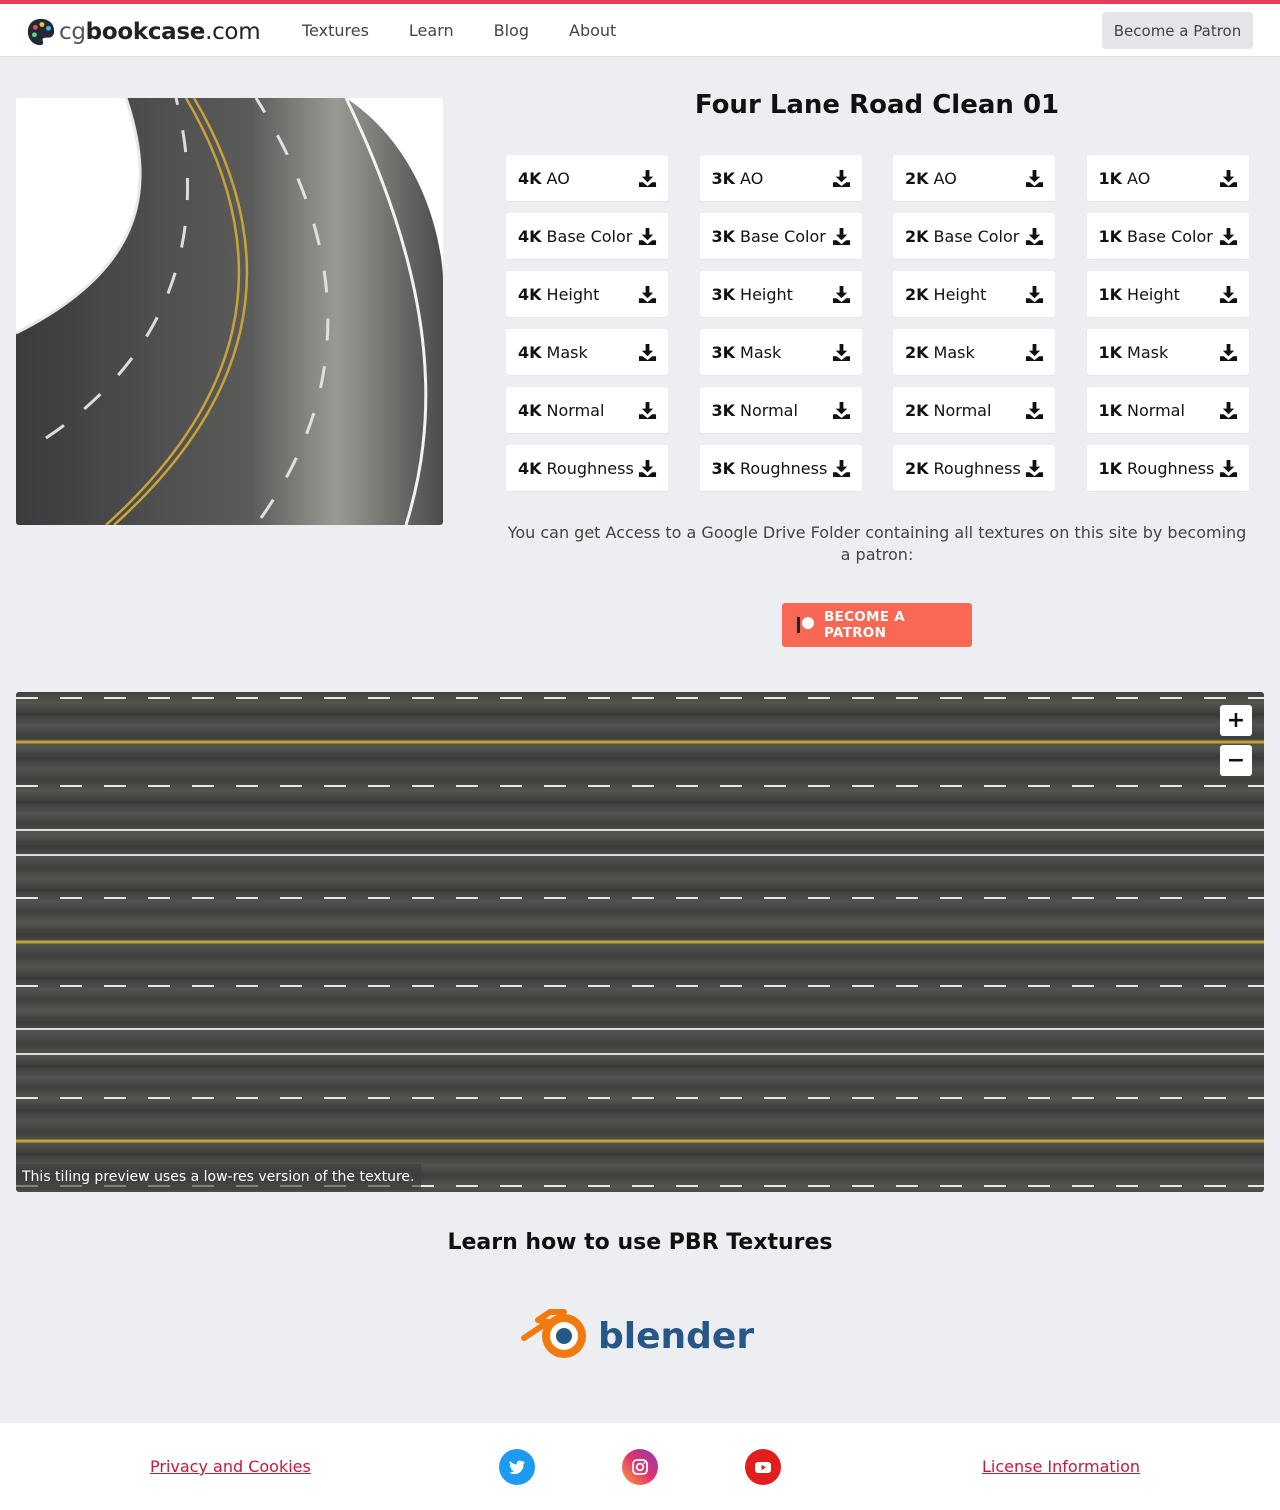  What do you see at coordinates (780, 178) in the screenshot?
I see `download-3k-ao-button: 3K AO` at bounding box center [780, 178].